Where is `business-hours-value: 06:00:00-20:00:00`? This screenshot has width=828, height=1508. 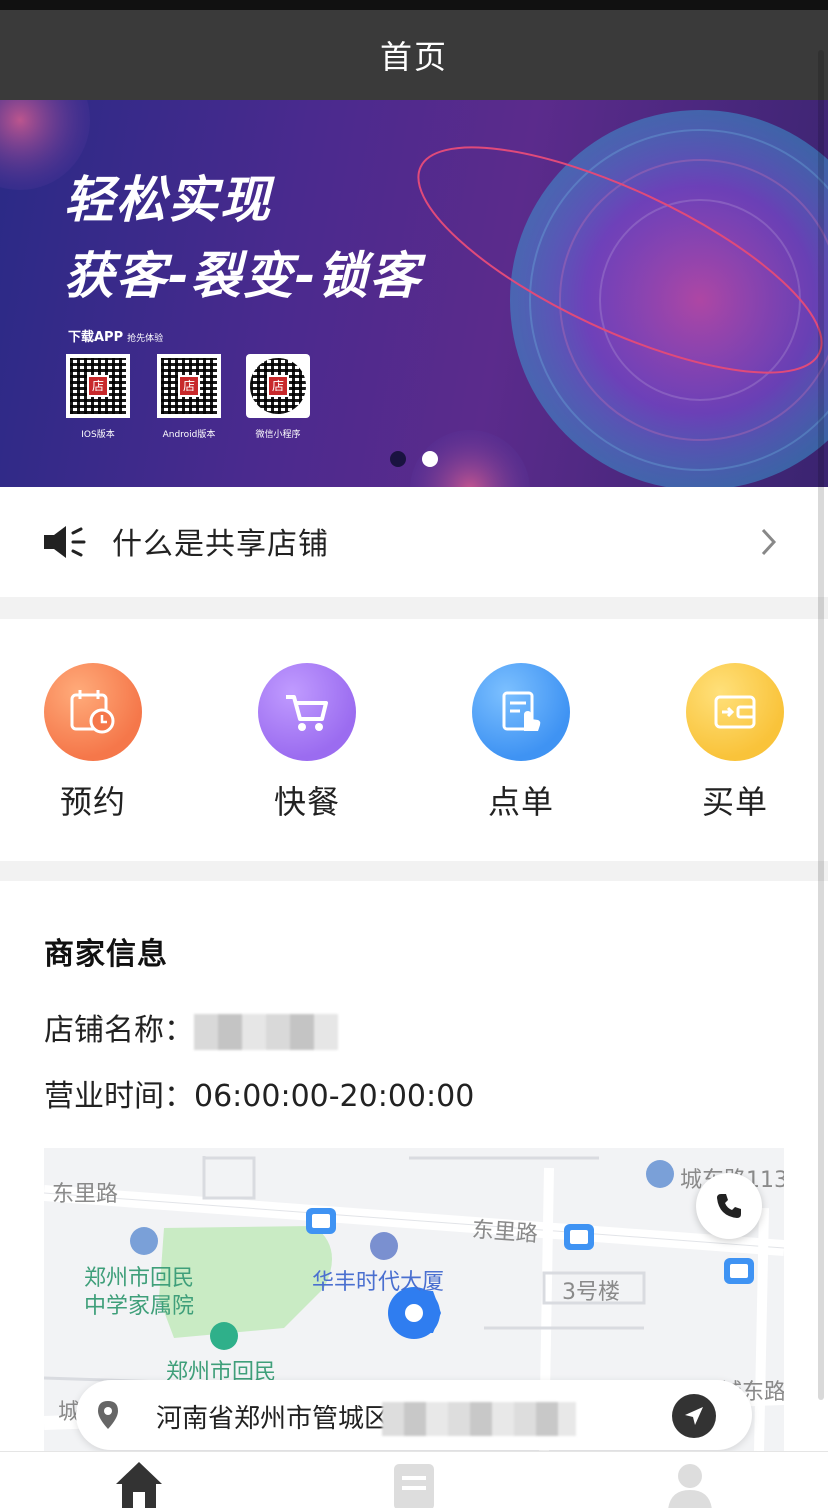
business-hours-value: 06:00:00-20:00:00 is located at coordinates (334, 1096).